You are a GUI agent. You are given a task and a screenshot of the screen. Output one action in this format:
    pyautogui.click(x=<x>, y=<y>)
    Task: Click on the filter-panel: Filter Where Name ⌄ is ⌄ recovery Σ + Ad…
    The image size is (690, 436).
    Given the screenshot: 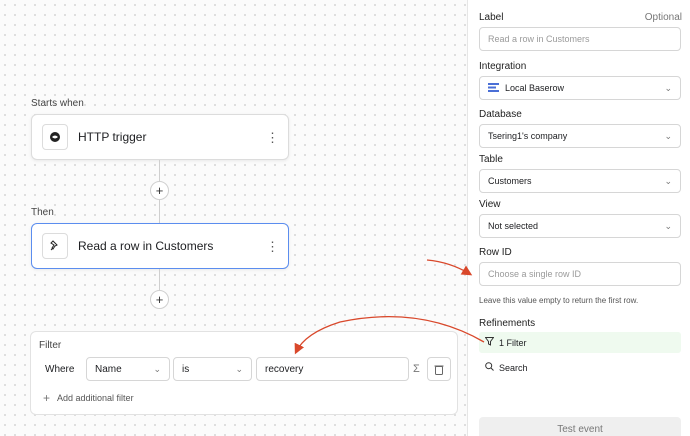 What is the action you would take?
    pyautogui.click(x=244, y=373)
    